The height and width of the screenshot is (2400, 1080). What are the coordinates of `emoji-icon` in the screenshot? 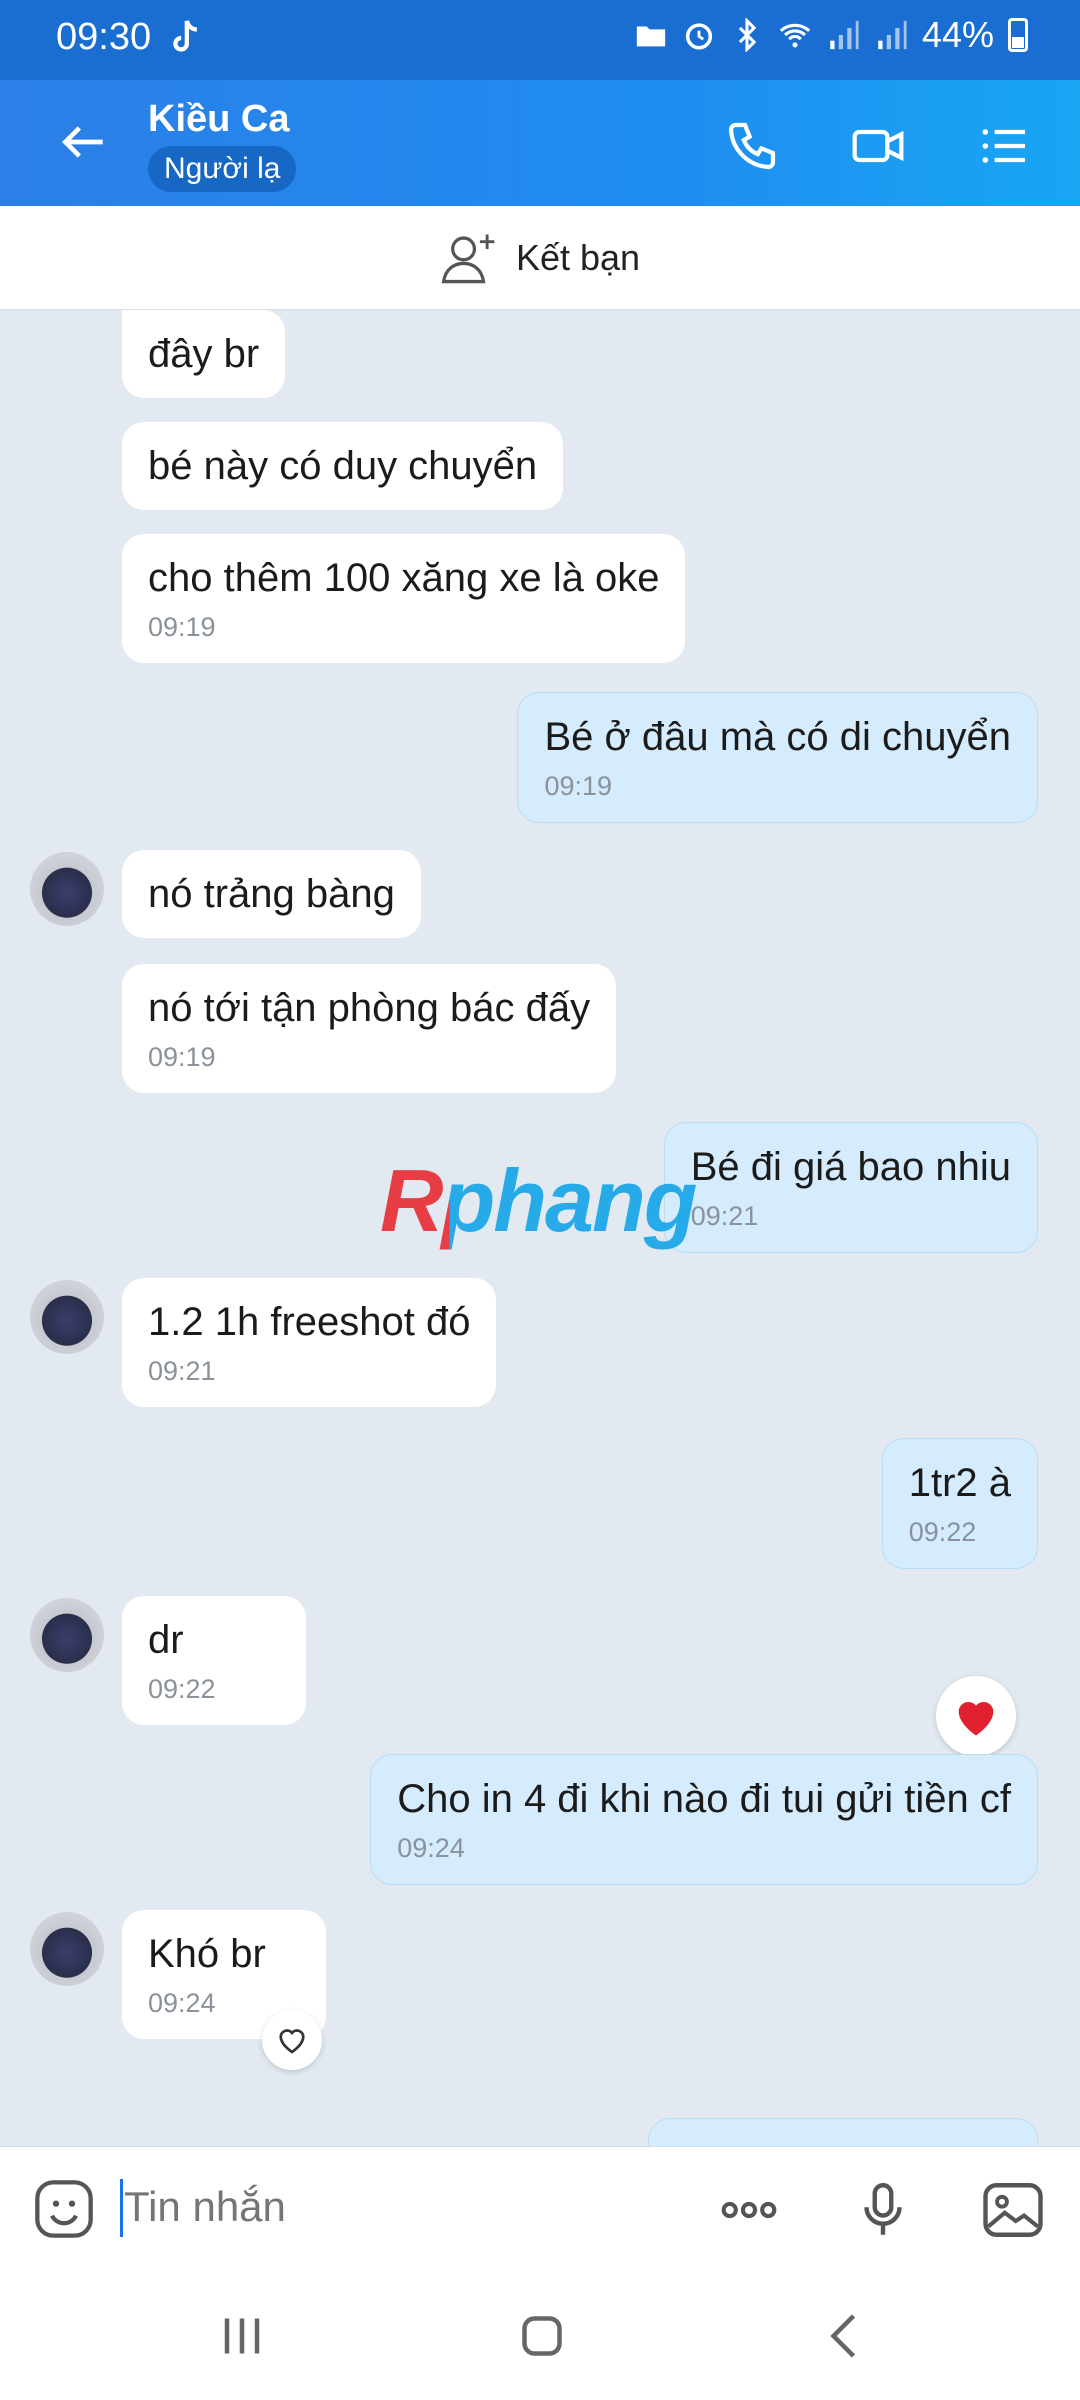 It's located at (64, 2209).